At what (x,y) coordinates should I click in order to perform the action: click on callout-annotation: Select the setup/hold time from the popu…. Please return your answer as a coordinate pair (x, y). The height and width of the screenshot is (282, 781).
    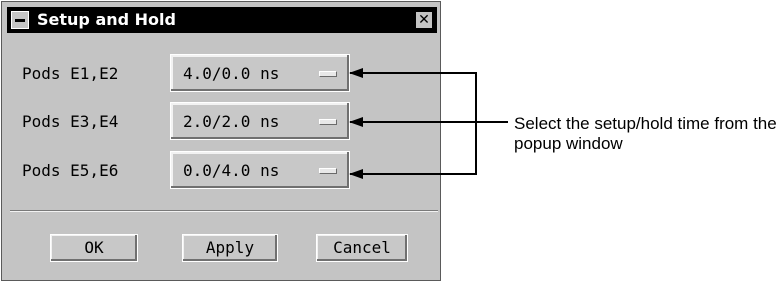
    Looking at the image, I should click on (645, 133).